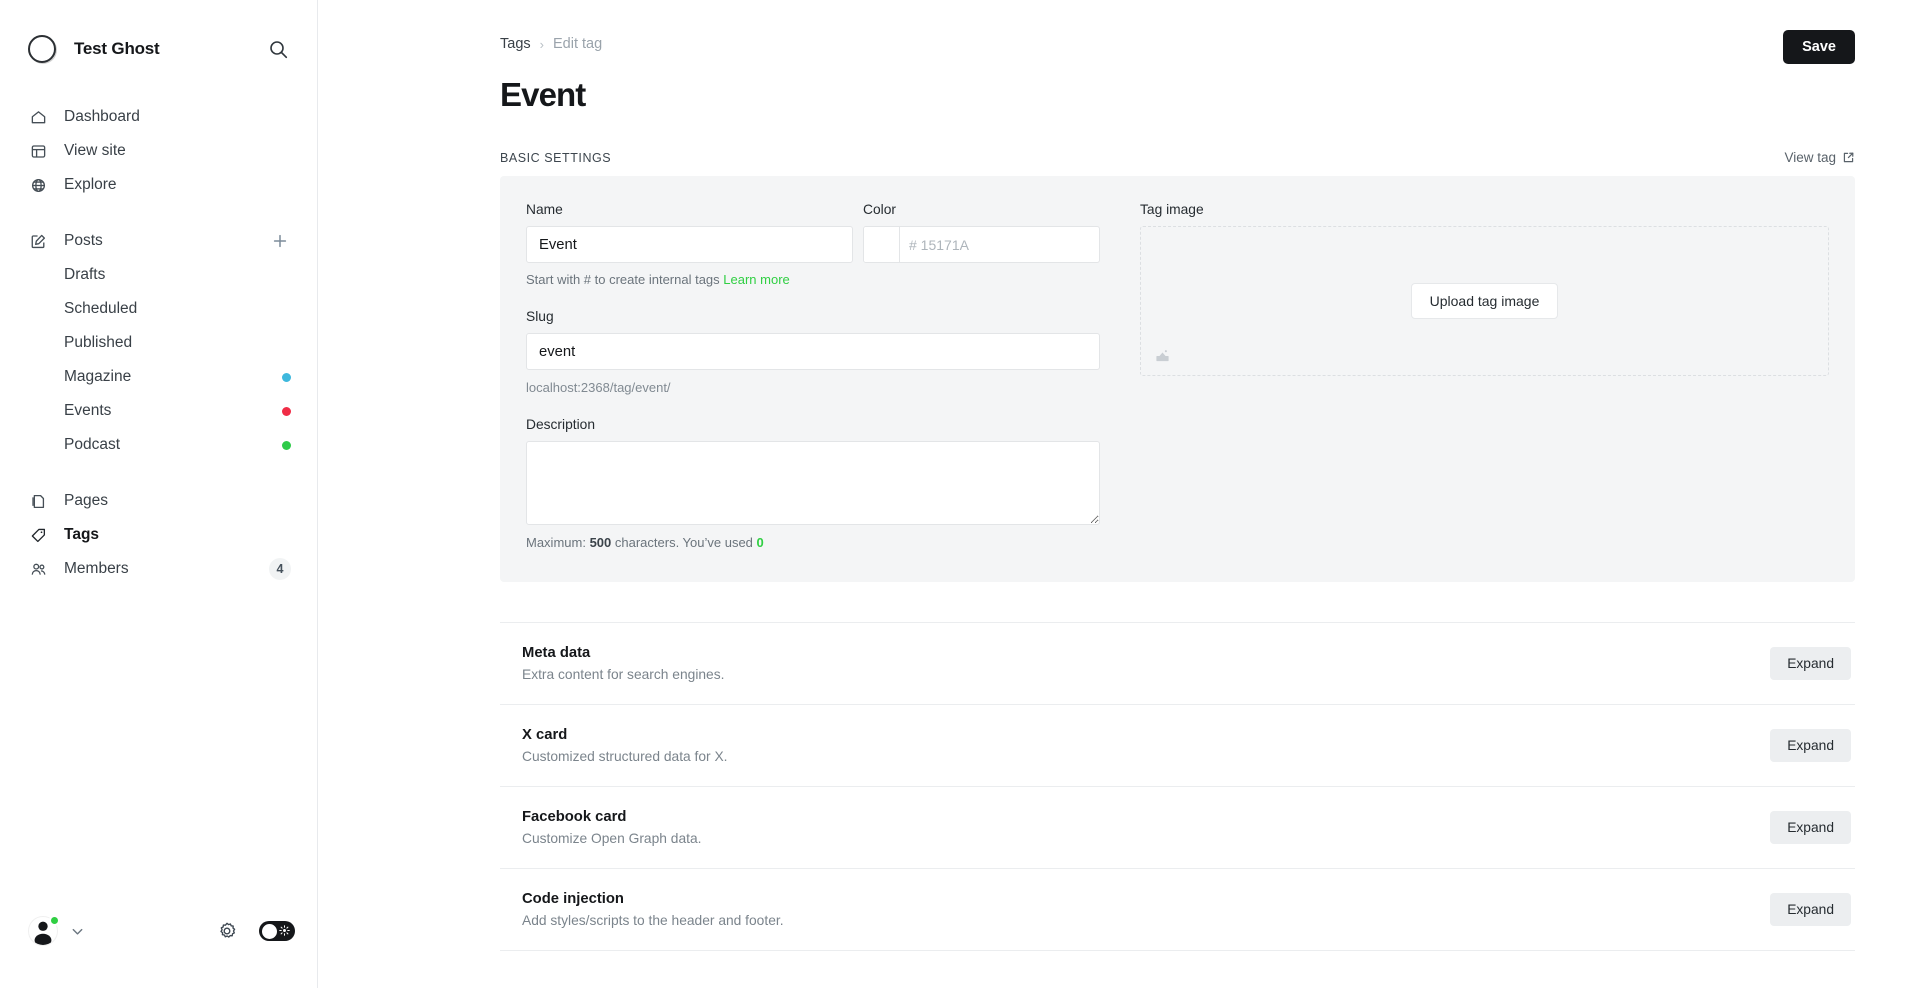 The height and width of the screenshot is (988, 1917). I want to click on breadcrumb-current: Edit tag, so click(577, 44).